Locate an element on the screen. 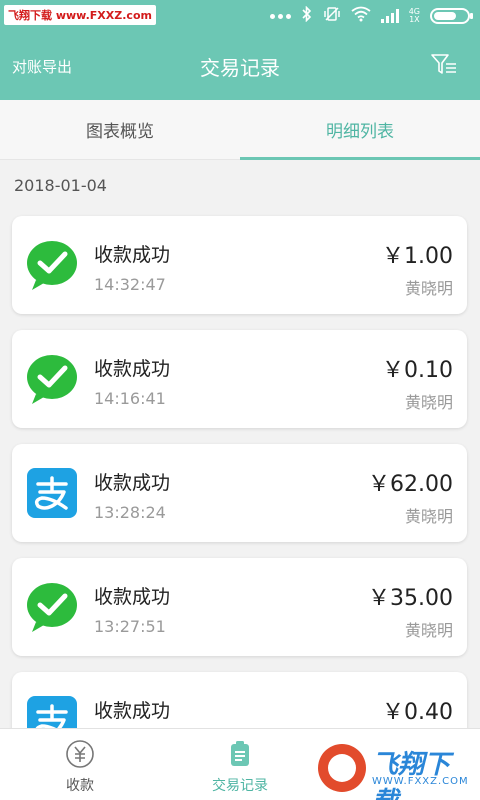 The height and width of the screenshot is (800, 480). transaction-time: 14:16:41 is located at coordinates (130, 398).